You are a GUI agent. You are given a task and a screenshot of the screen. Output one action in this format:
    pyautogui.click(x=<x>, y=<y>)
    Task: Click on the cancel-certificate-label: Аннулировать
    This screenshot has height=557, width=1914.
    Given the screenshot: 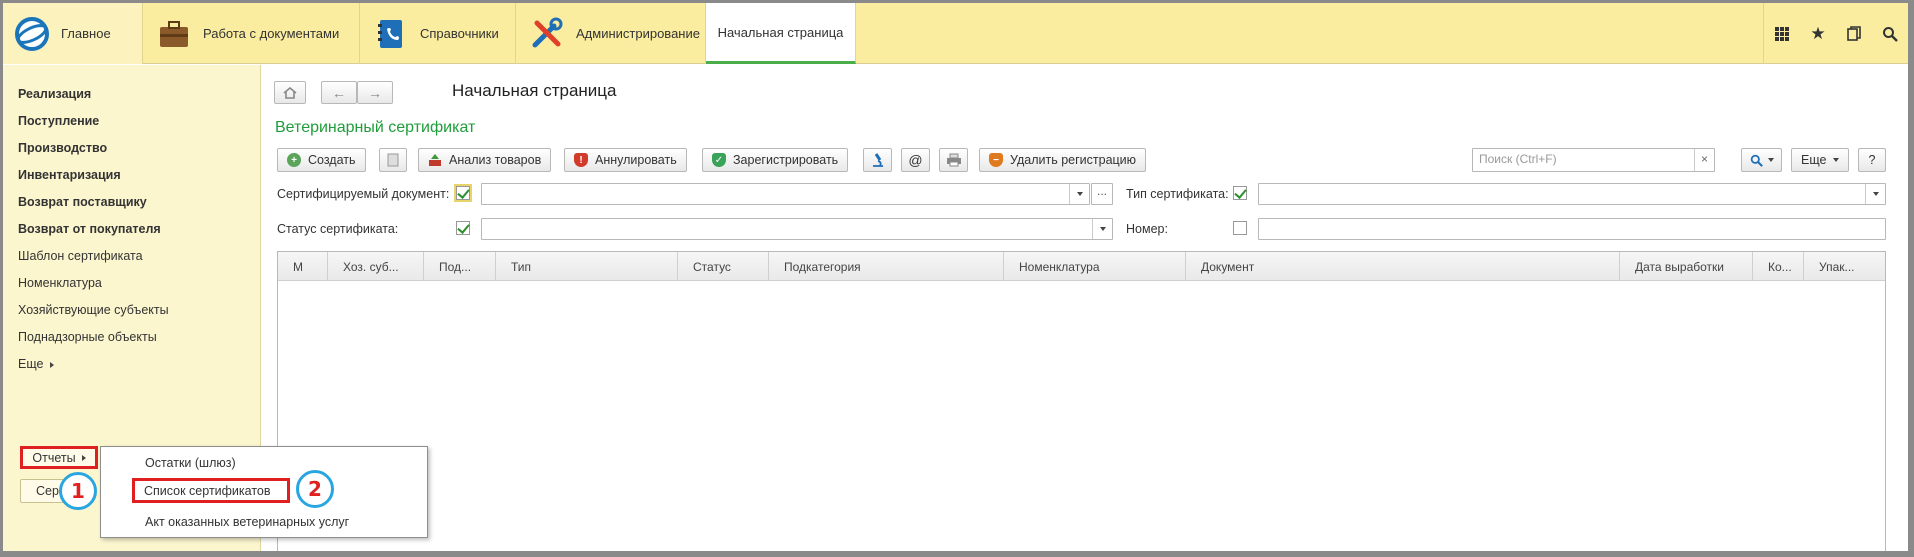 What is the action you would take?
    pyautogui.click(x=636, y=160)
    